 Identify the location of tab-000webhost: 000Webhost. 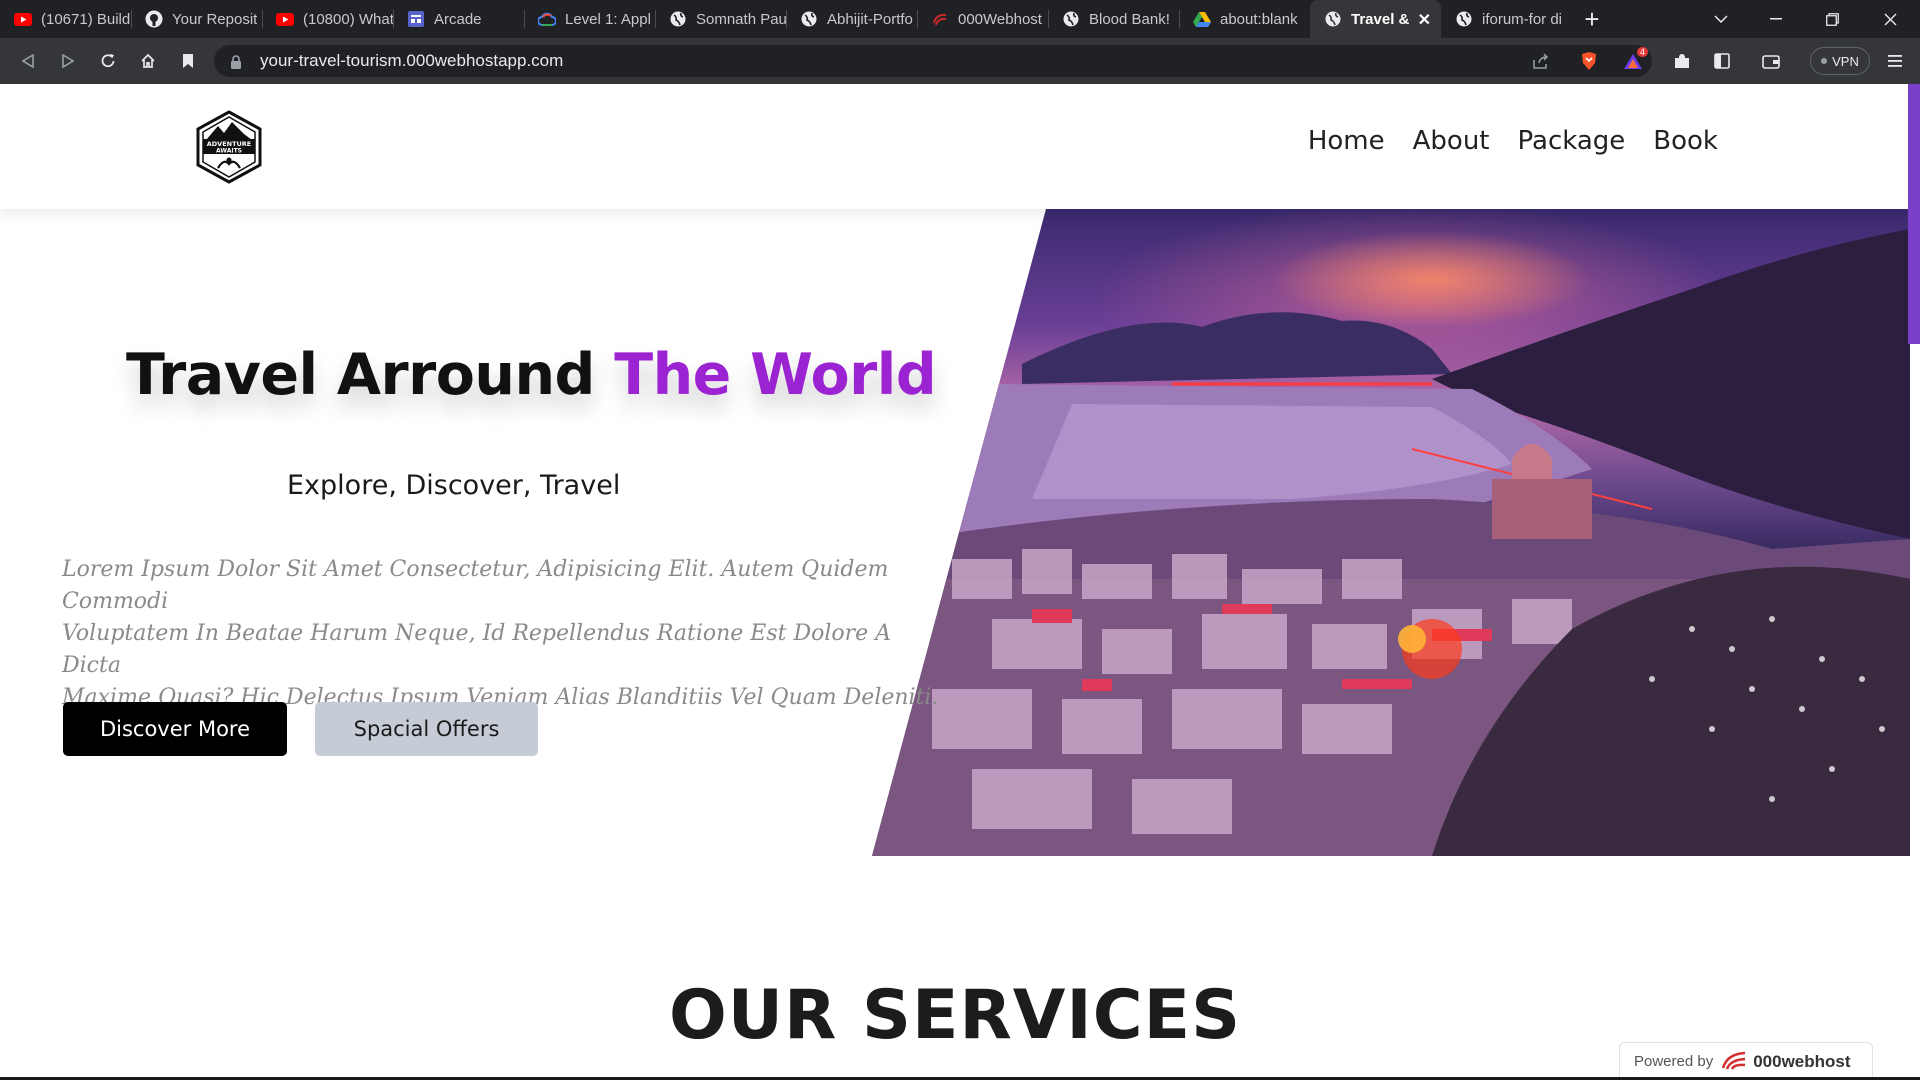
(982, 19).